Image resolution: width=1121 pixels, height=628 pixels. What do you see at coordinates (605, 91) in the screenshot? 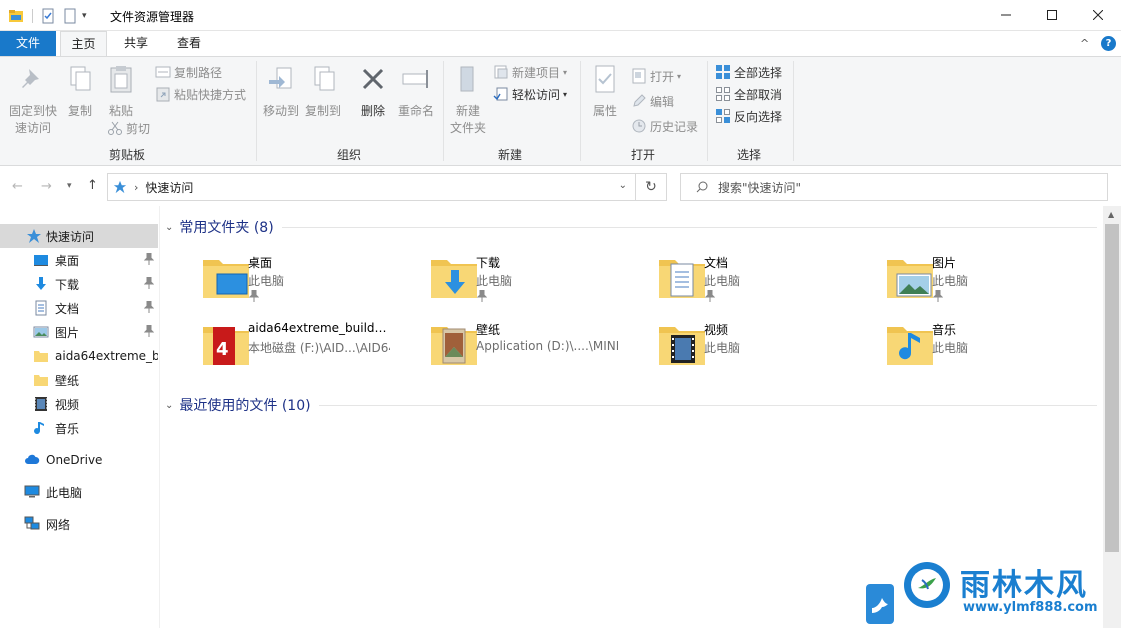
I see `properties-button: 属性` at bounding box center [605, 91].